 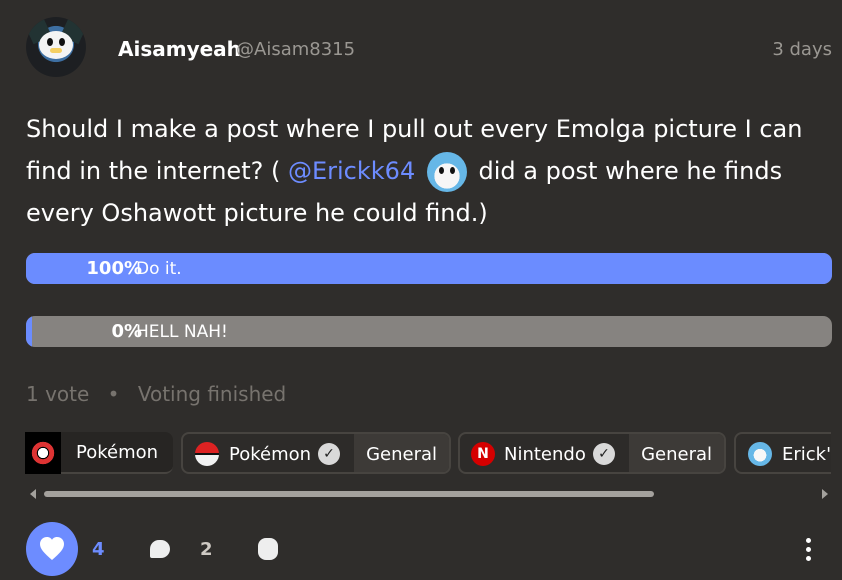 What do you see at coordinates (483, 454) in the screenshot?
I see `nintendo-icon: N` at bounding box center [483, 454].